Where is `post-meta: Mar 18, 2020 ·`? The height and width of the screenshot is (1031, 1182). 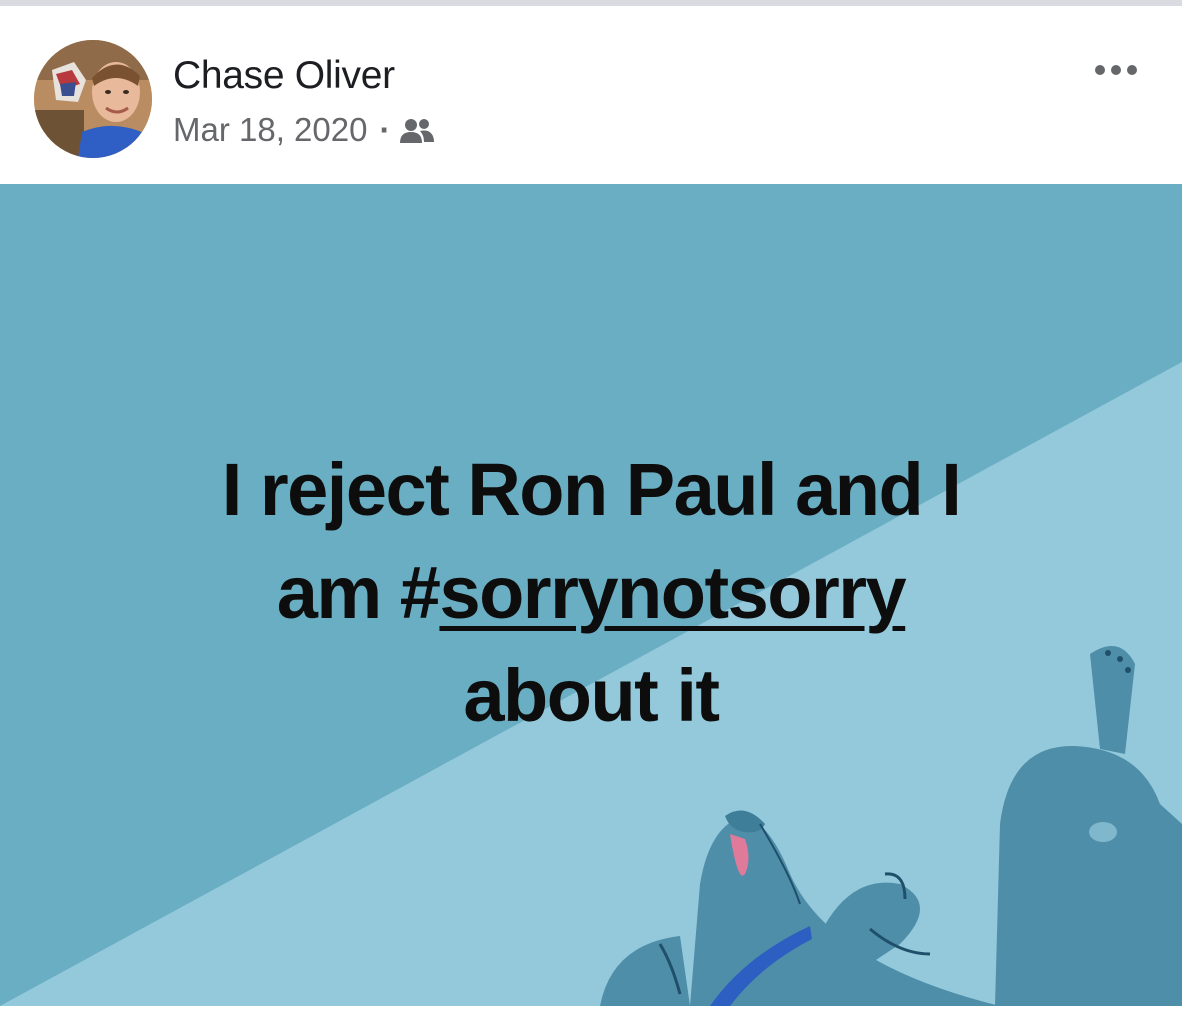
post-meta: Mar 18, 2020 · is located at coordinates (304, 130).